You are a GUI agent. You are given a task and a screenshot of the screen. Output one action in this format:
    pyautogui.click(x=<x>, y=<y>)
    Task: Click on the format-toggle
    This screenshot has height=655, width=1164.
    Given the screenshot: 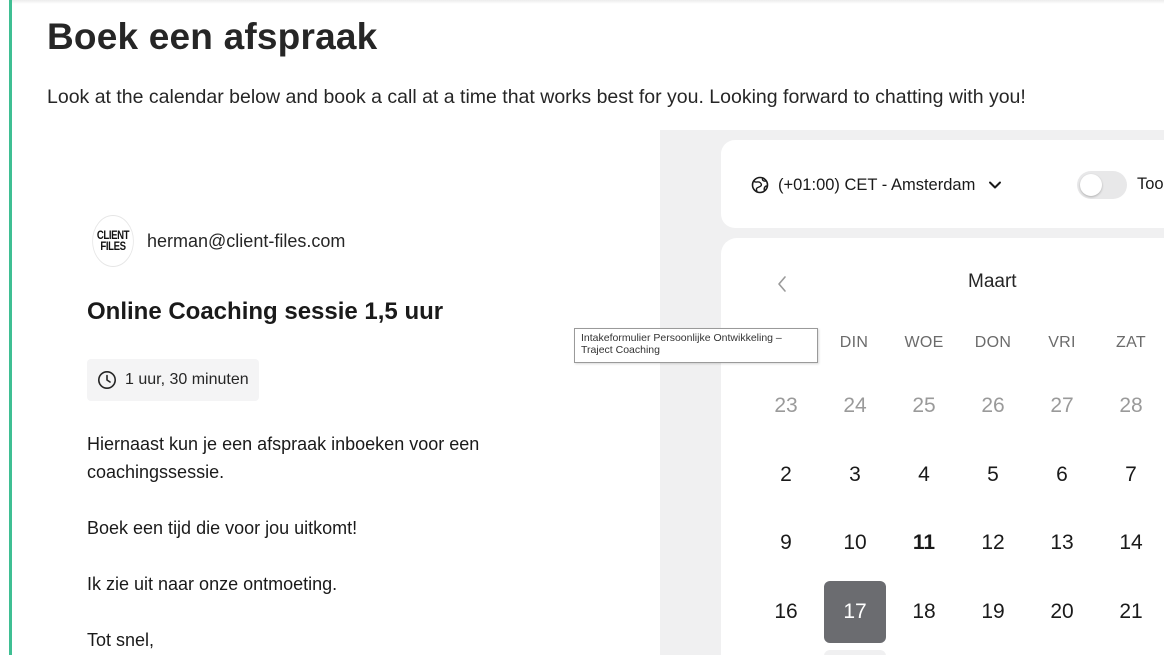 What is the action you would take?
    pyautogui.click(x=1102, y=185)
    